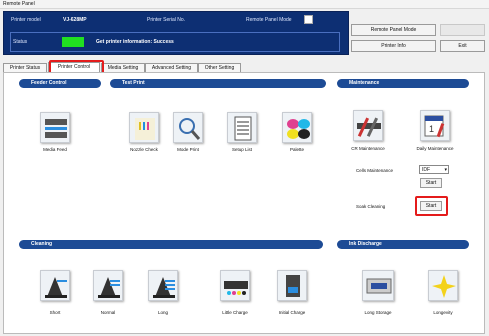  I want to click on little-charge-label: Little Charge, so click(235, 312).